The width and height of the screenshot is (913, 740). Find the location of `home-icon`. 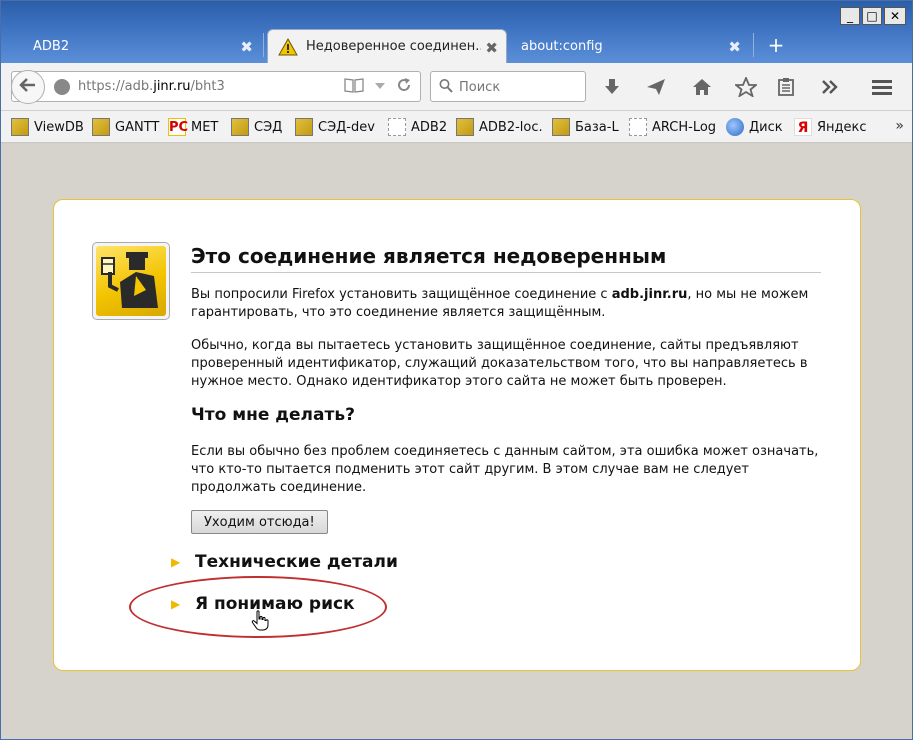

home-icon is located at coordinates (702, 87).